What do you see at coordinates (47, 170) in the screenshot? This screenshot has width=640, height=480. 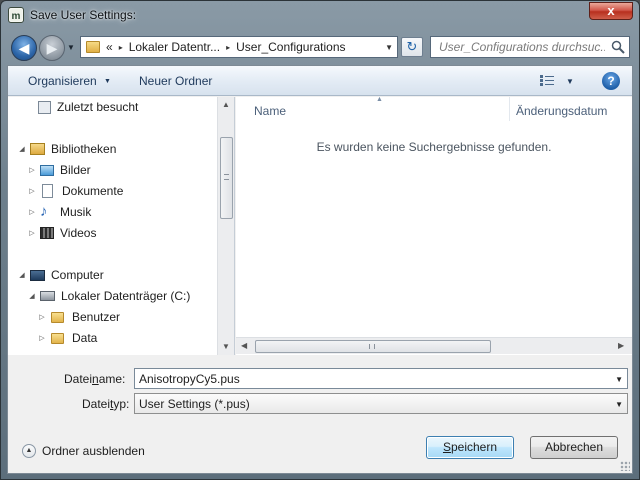 I see `pictures-icon` at bounding box center [47, 170].